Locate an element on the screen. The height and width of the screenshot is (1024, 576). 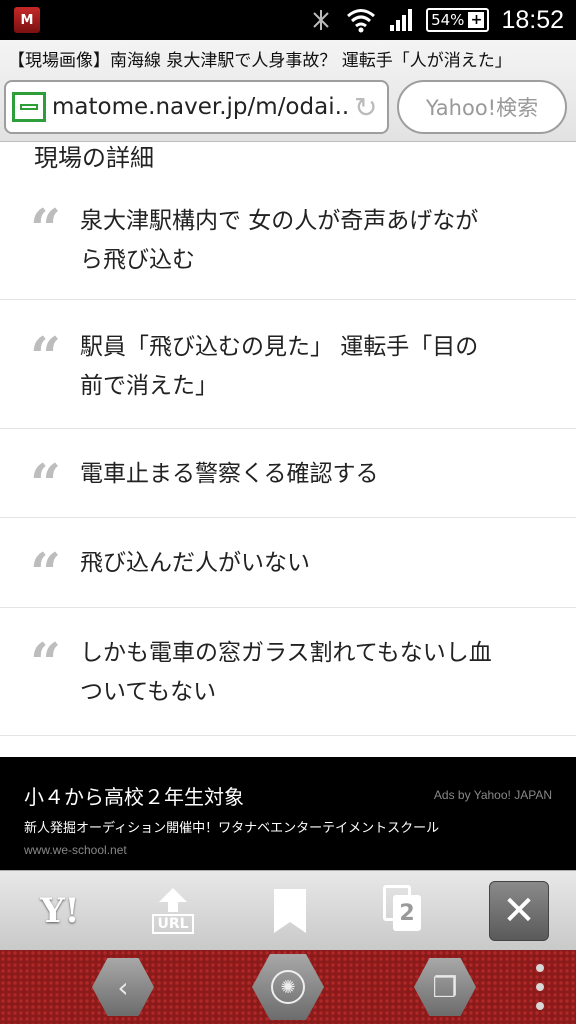
quote-text: 電車止まる警察くる確認する is located at coordinates (229, 474).